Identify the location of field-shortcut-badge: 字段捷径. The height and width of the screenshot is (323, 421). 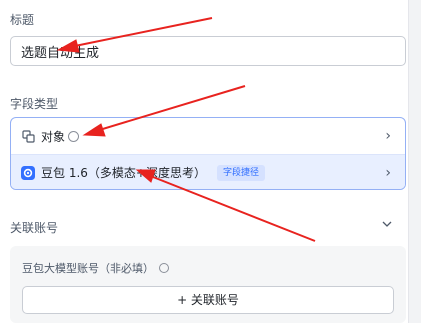
(241, 172).